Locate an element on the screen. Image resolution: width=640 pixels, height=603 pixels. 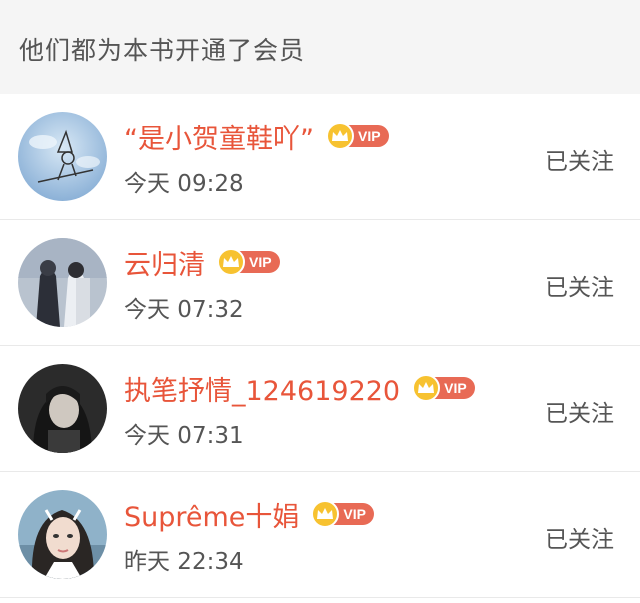
username: 云归清 is located at coordinates (164, 262).